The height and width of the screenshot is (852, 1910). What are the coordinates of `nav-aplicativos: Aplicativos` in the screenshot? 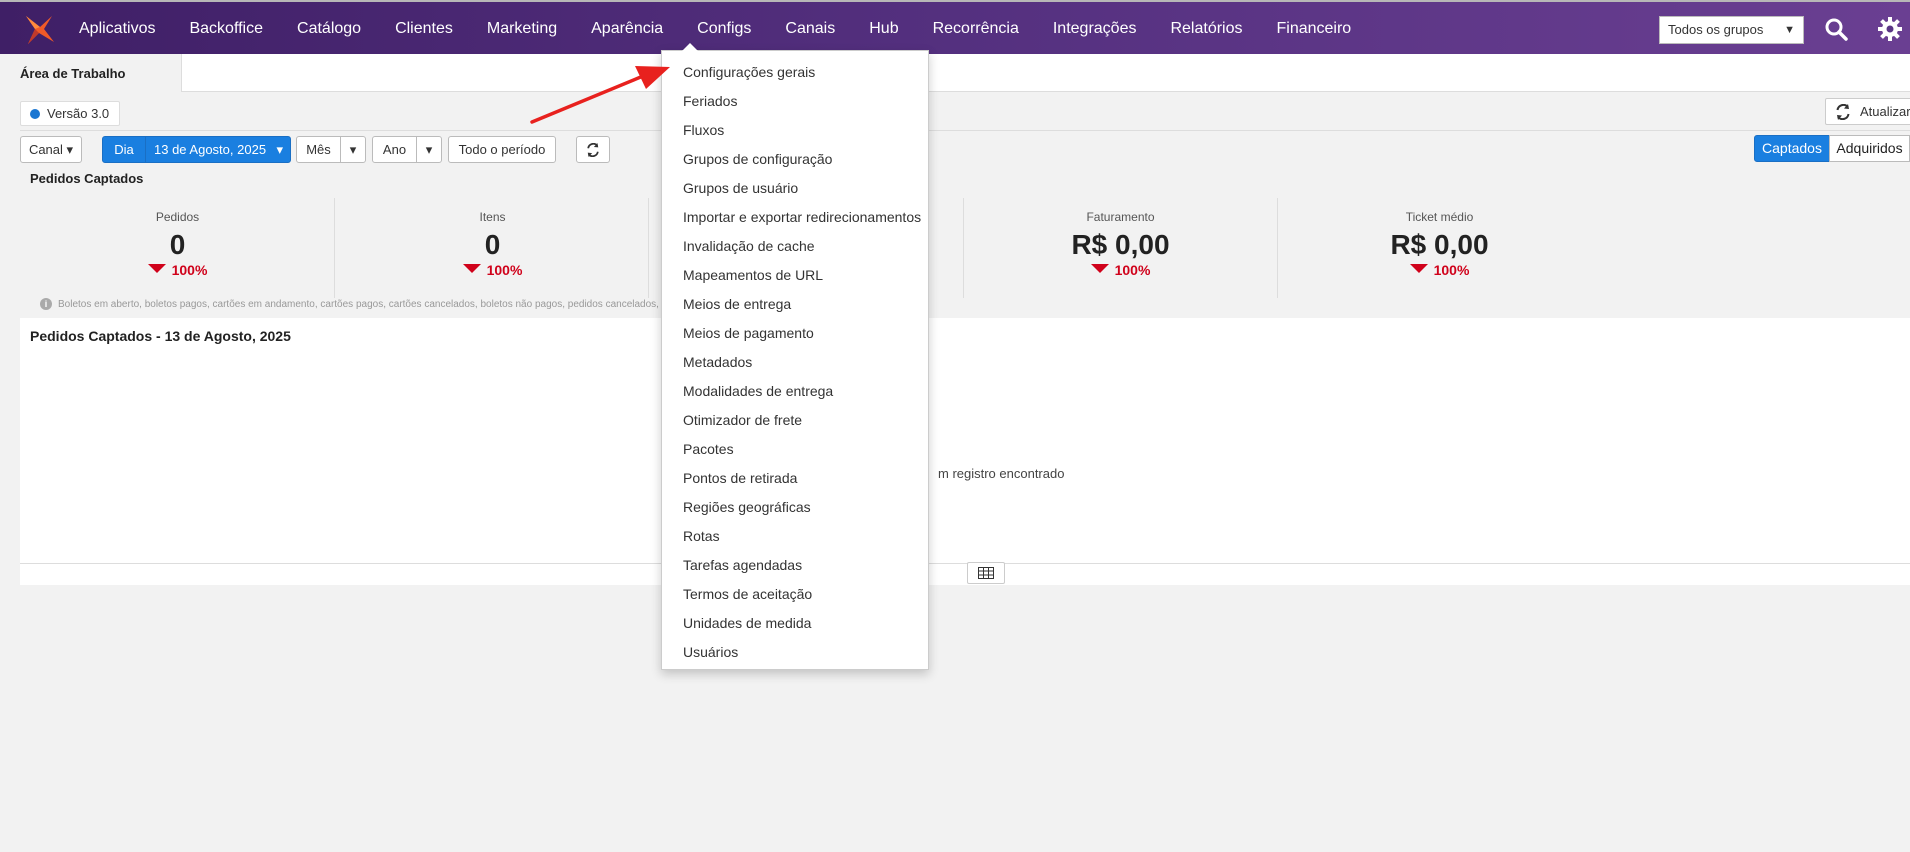 It's located at (117, 29).